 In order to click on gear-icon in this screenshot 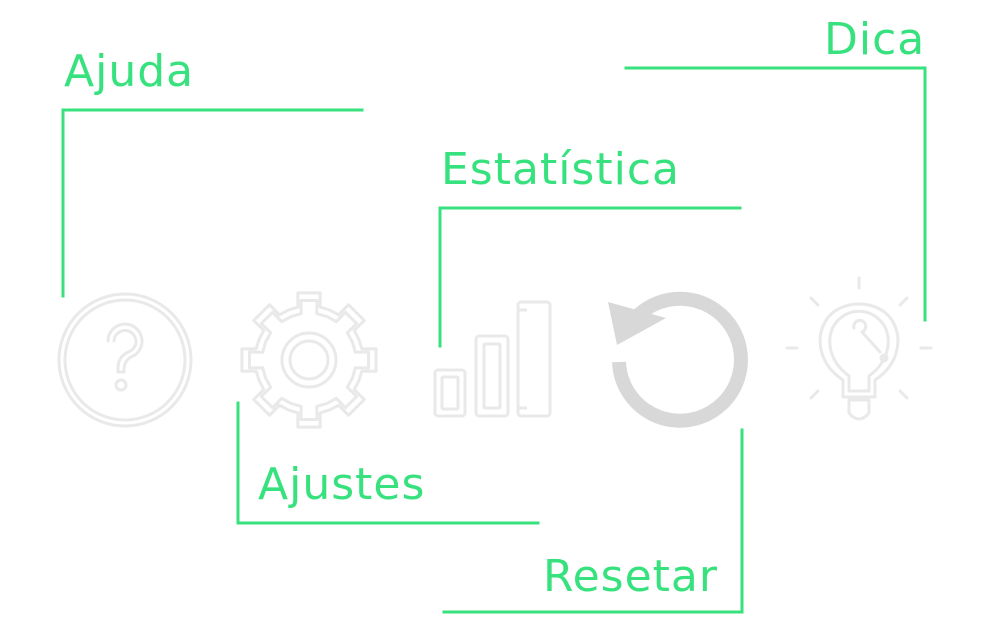, I will do `click(309, 360)`.